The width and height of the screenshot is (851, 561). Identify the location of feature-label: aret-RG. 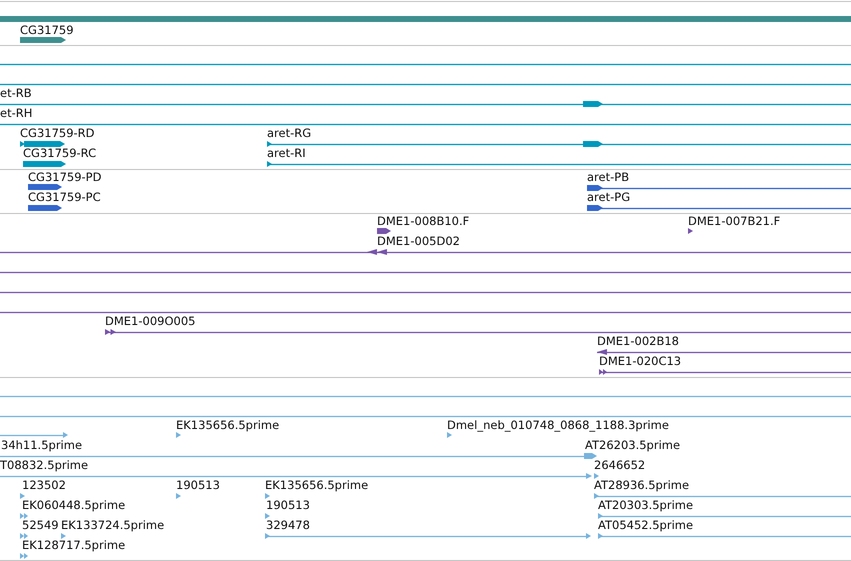
(289, 133).